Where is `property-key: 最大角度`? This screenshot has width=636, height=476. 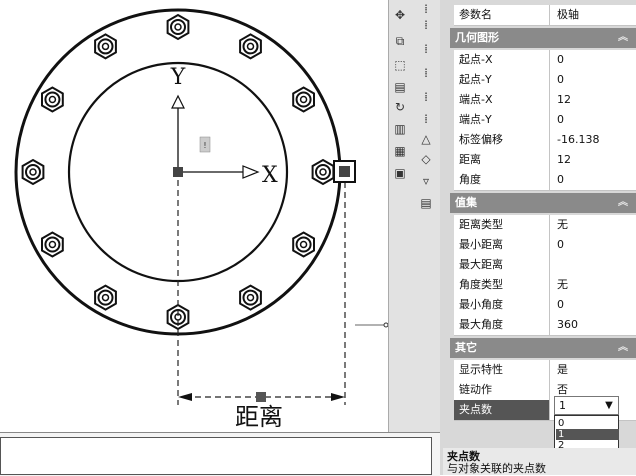
property-key: 最大角度 is located at coordinates (502, 325).